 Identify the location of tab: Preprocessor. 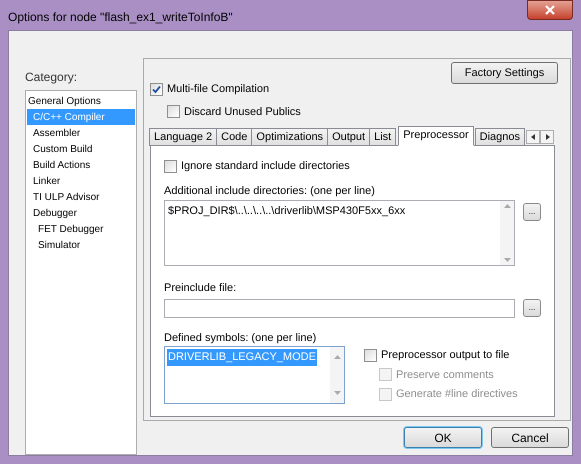
(436, 136).